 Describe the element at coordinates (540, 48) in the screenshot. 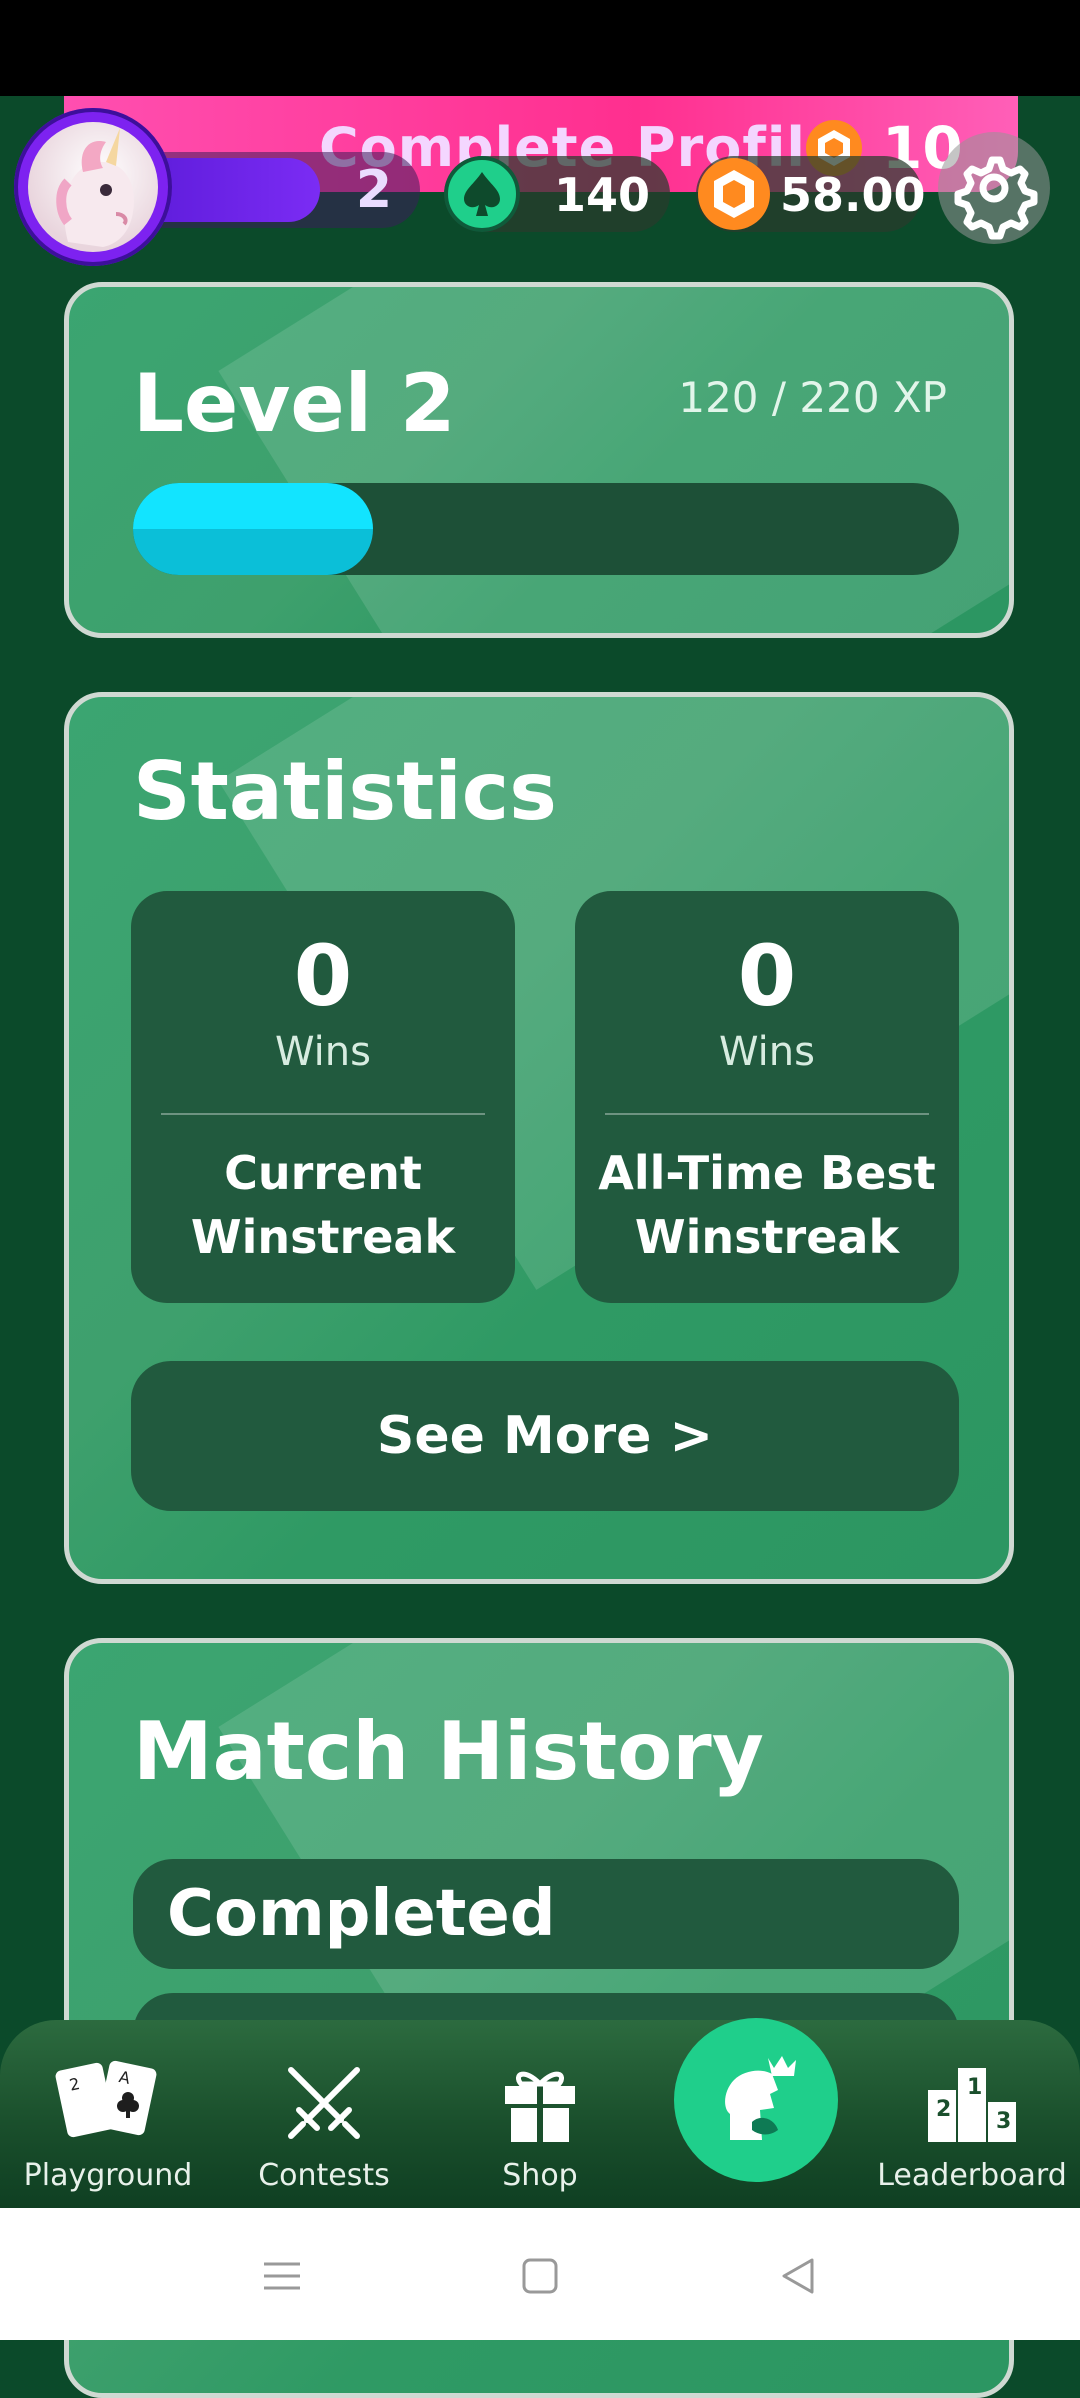

I see `status-bar` at that location.